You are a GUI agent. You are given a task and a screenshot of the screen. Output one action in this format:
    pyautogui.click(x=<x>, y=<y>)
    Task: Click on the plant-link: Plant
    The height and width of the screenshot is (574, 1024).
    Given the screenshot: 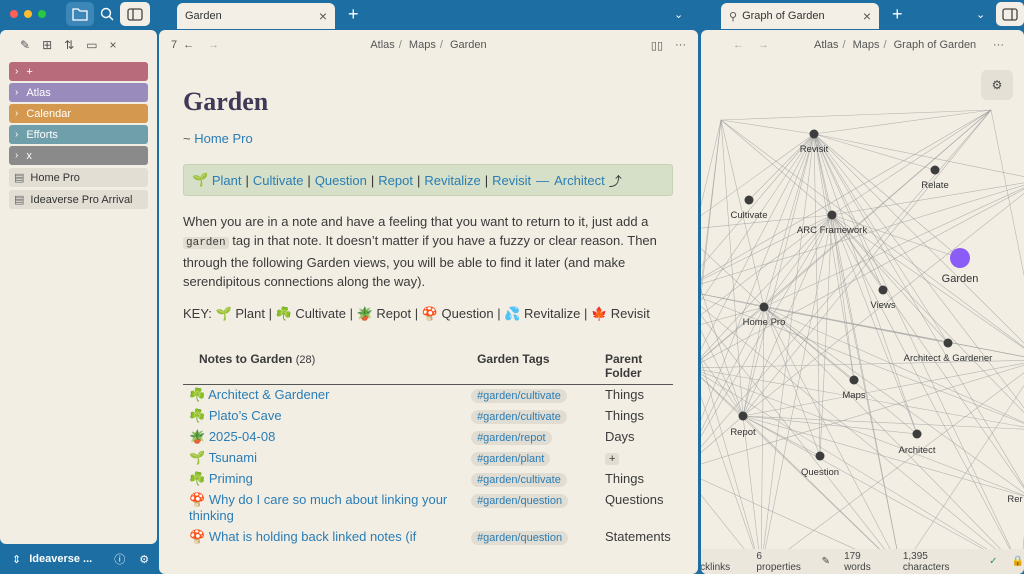 What is the action you would take?
    pyautogui.click(x=227, y=180)
    